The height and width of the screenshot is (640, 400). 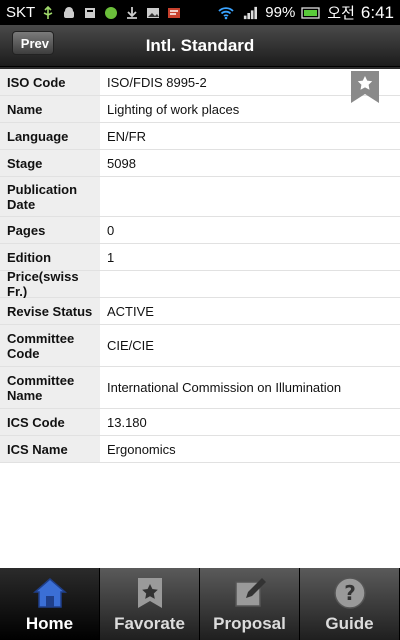 I want to click on detail-label: Price(swiss Fr.), so click(x=50, y=284).